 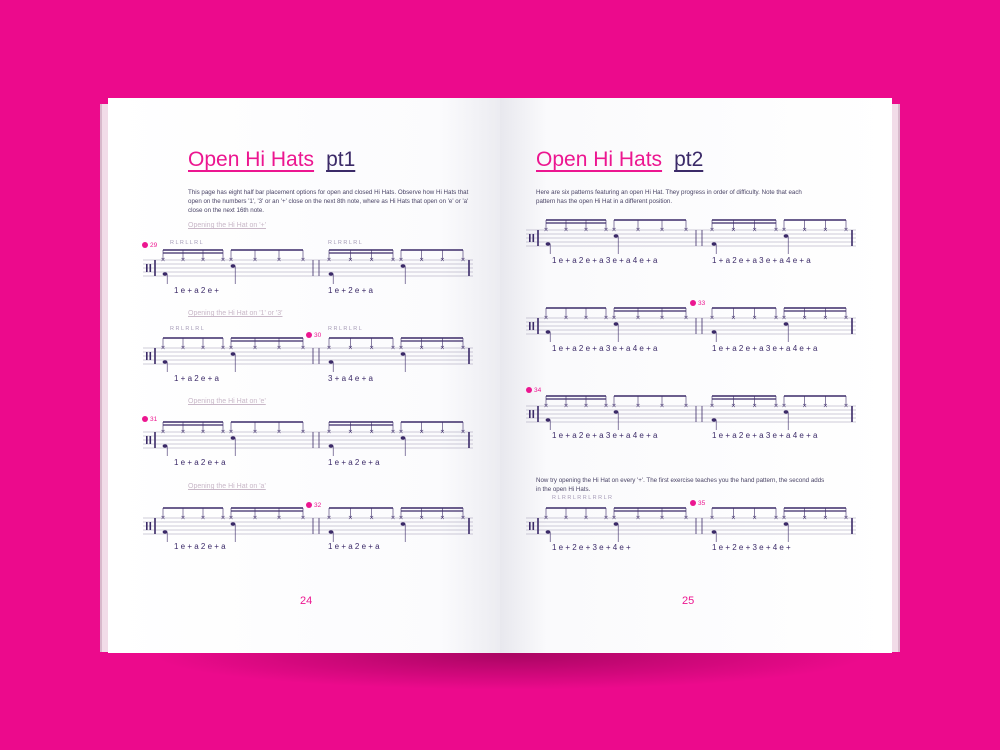 What do you see at coordinates (187, 329) in the screenshot?
I see `sticking-label: R R L R L R L` at bounding box center [187, 329].